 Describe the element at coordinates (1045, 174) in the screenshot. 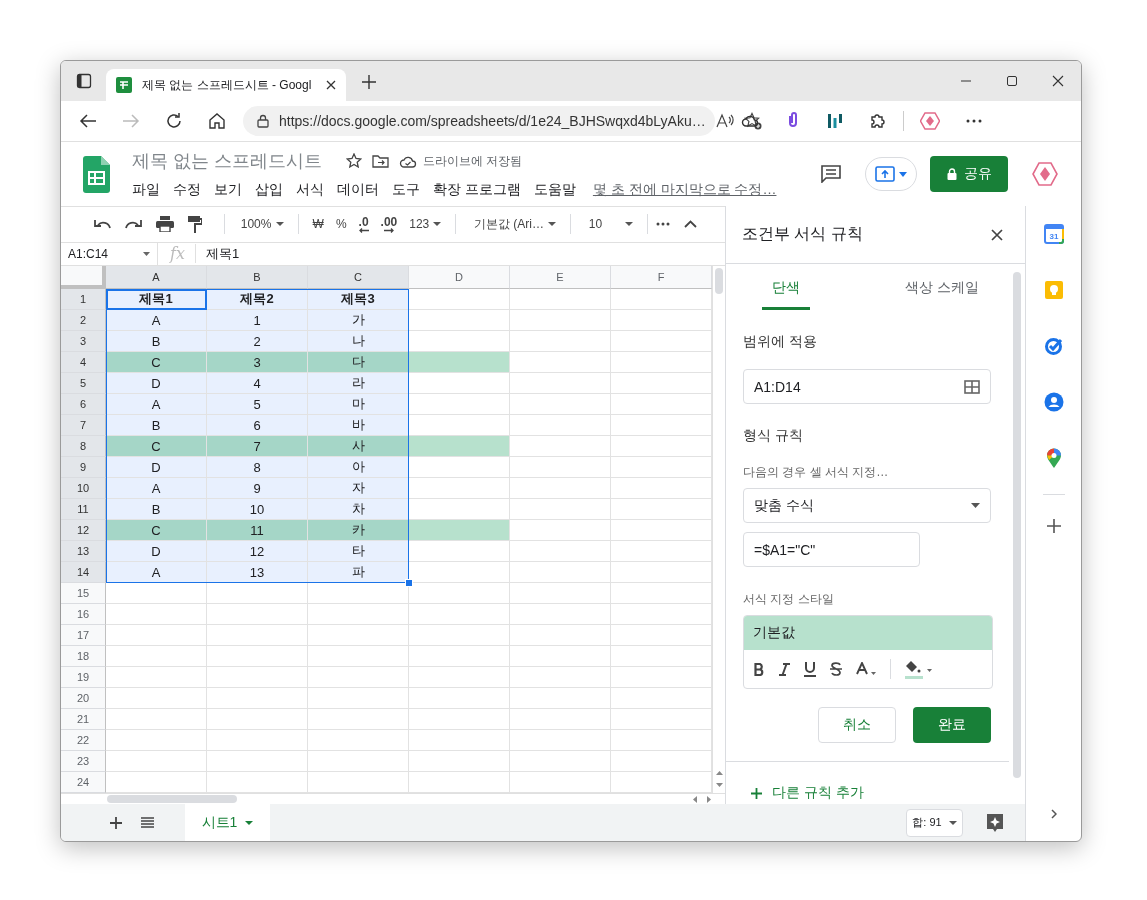

I see `hexagon-extension-icon` at that location.